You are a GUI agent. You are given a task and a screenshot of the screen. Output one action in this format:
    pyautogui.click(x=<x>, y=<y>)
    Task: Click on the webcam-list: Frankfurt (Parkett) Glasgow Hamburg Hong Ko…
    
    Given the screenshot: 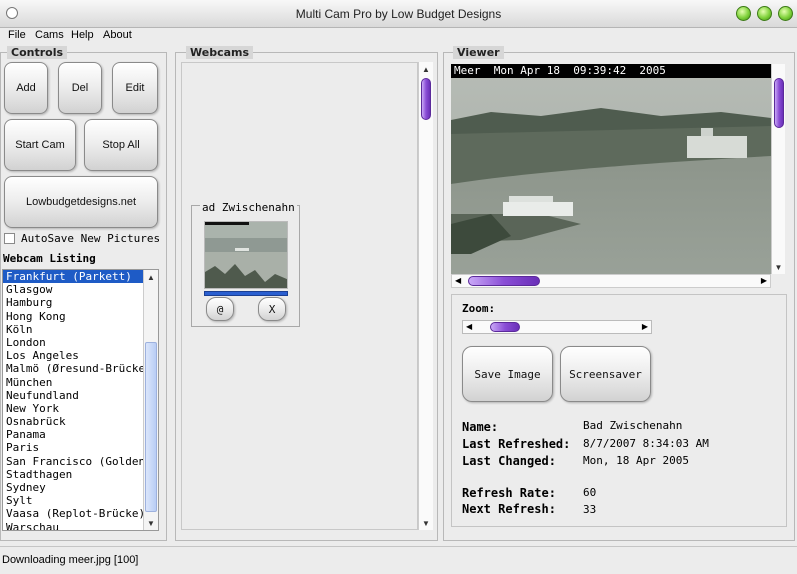 What is the action you would take?
    pyautogui.click(x=80, y=400)
    